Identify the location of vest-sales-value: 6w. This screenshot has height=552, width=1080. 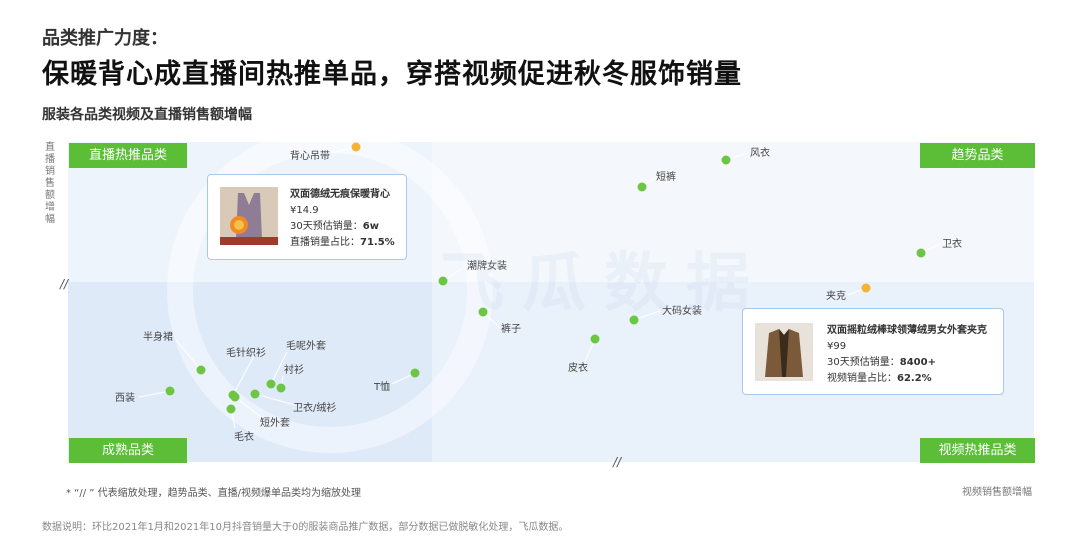
(370, 226).